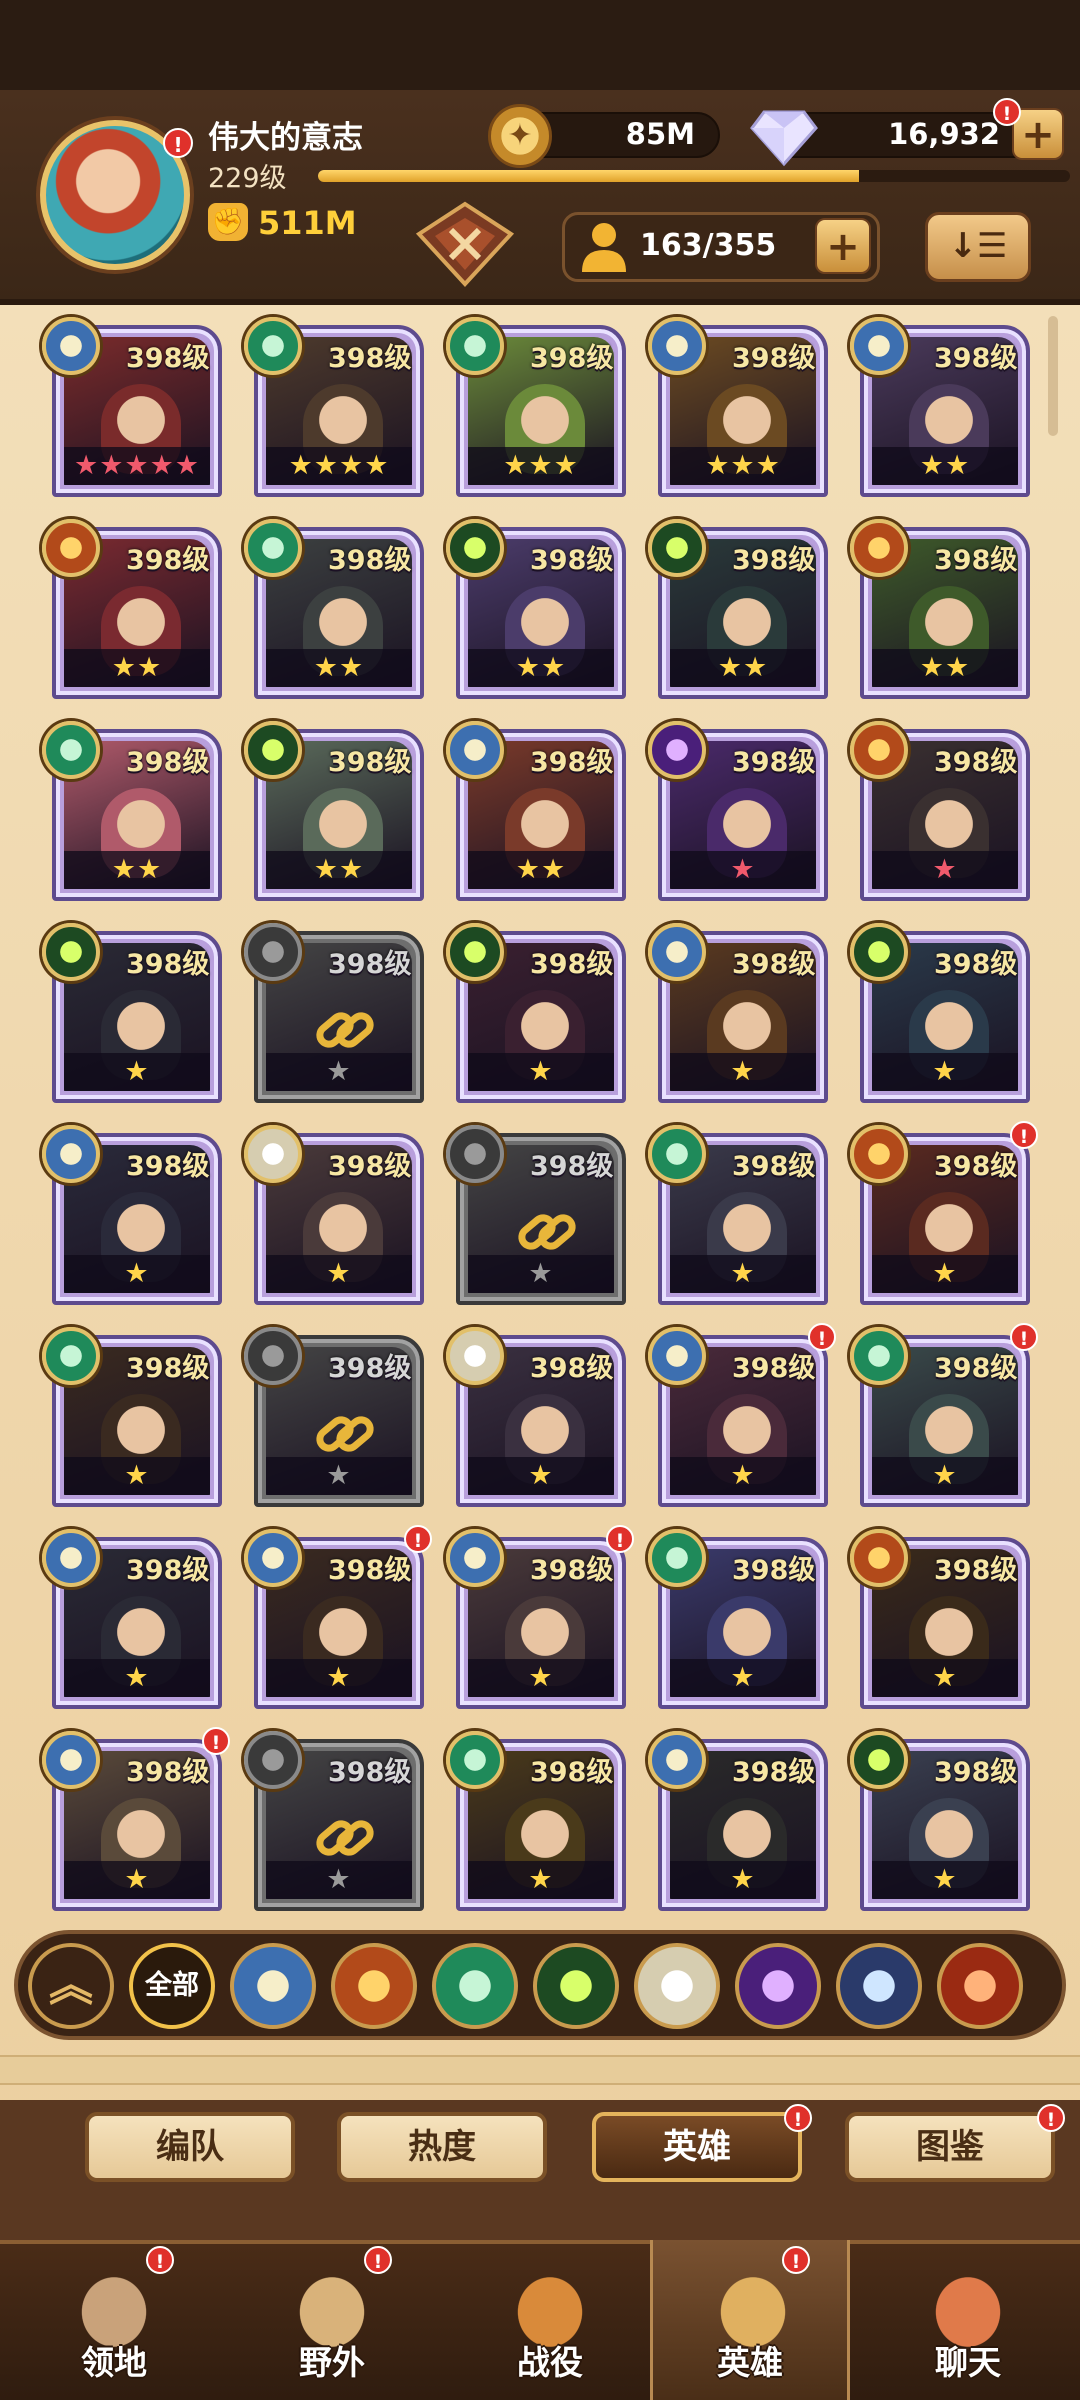 This screenshot has height=2400, width=1080. What do you see at coordinates (879, 1986) in the screenshot?
I see `filter-dimensional-icon` at bounding box center [879, 1986].